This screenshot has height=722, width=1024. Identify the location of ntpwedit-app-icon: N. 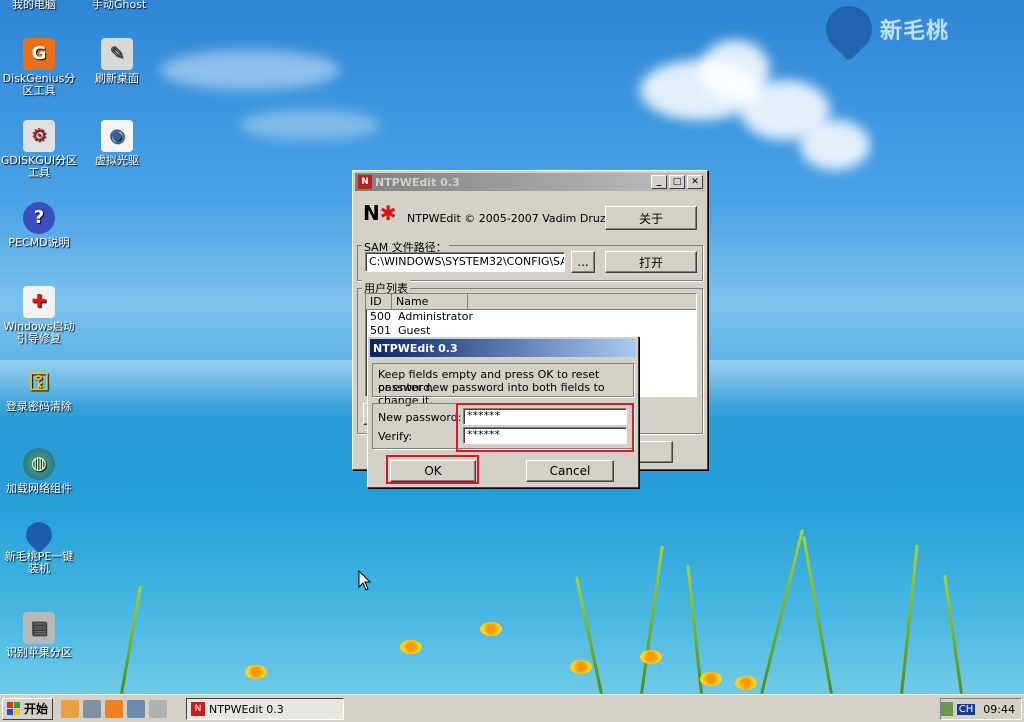
(365, 182).